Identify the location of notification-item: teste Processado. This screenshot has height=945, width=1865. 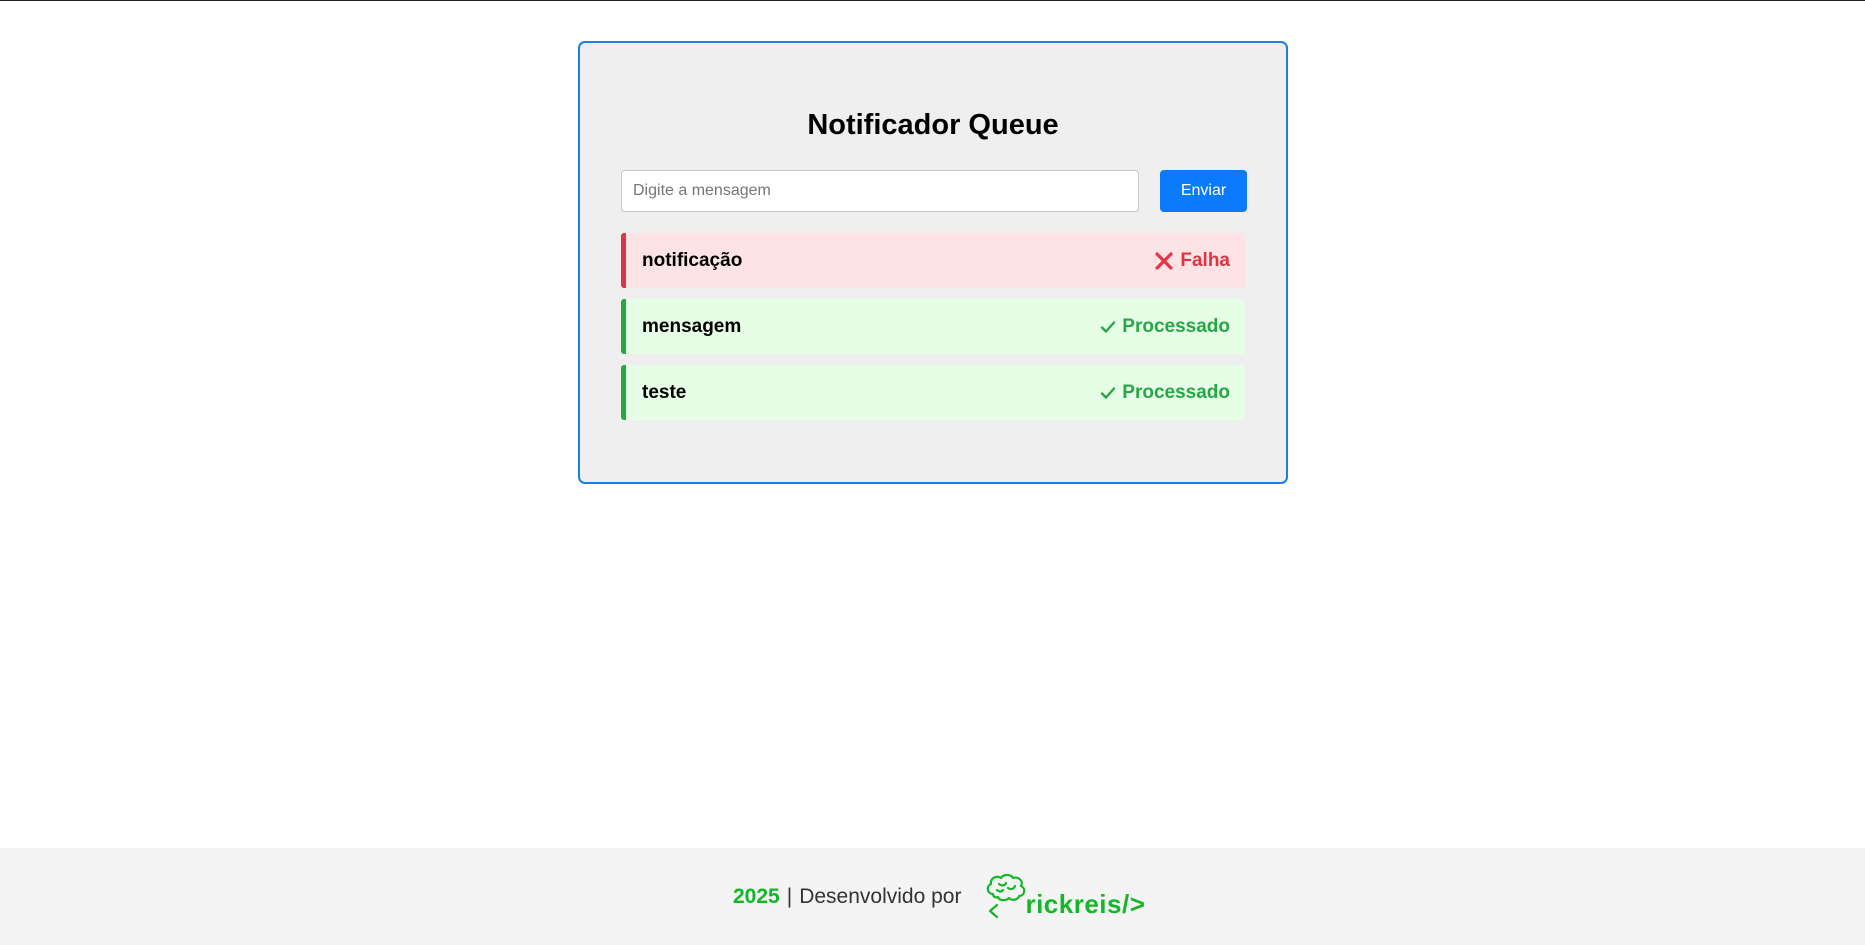
(933, 392).